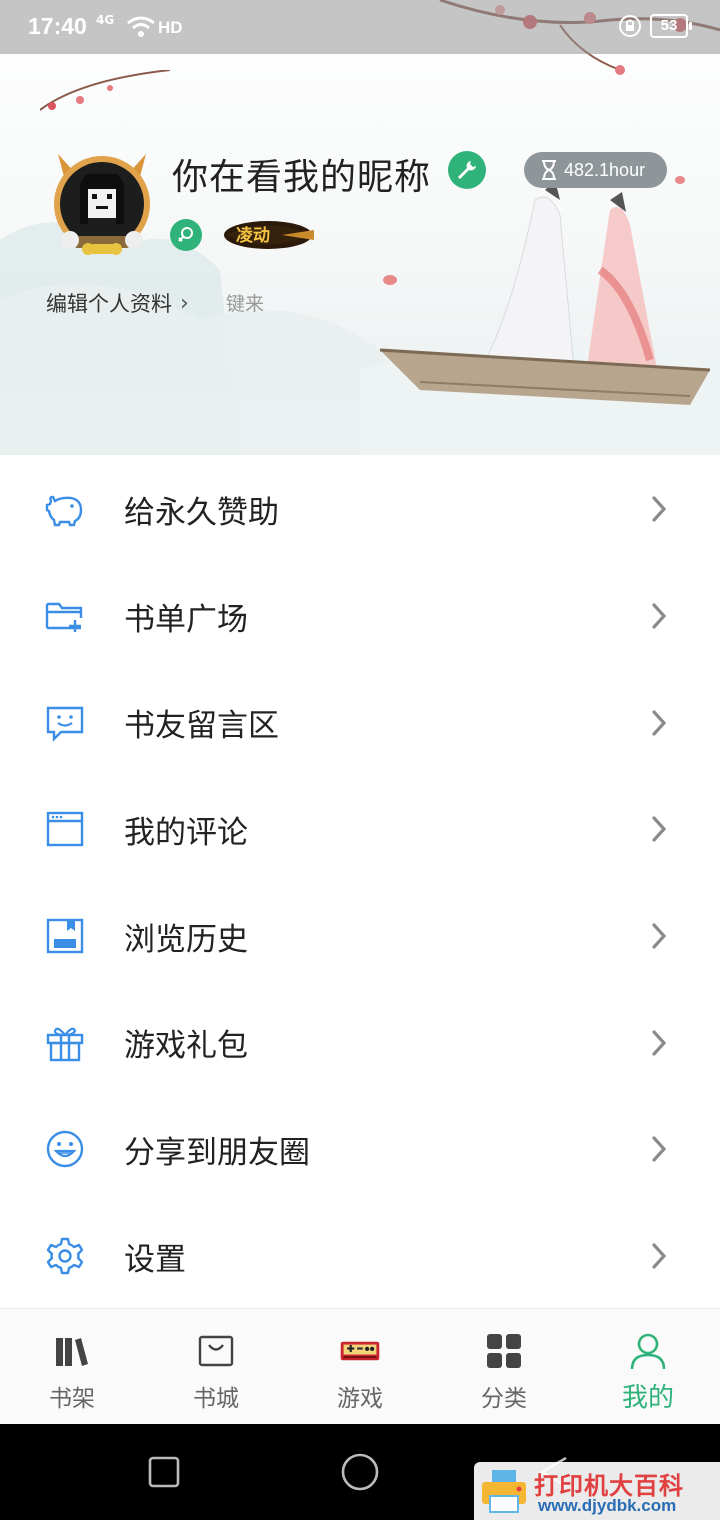  What do you see at coordinates (65, 723) in the screenshot?
I see `chat-bubble-icon` at bounding box center [65, 723].